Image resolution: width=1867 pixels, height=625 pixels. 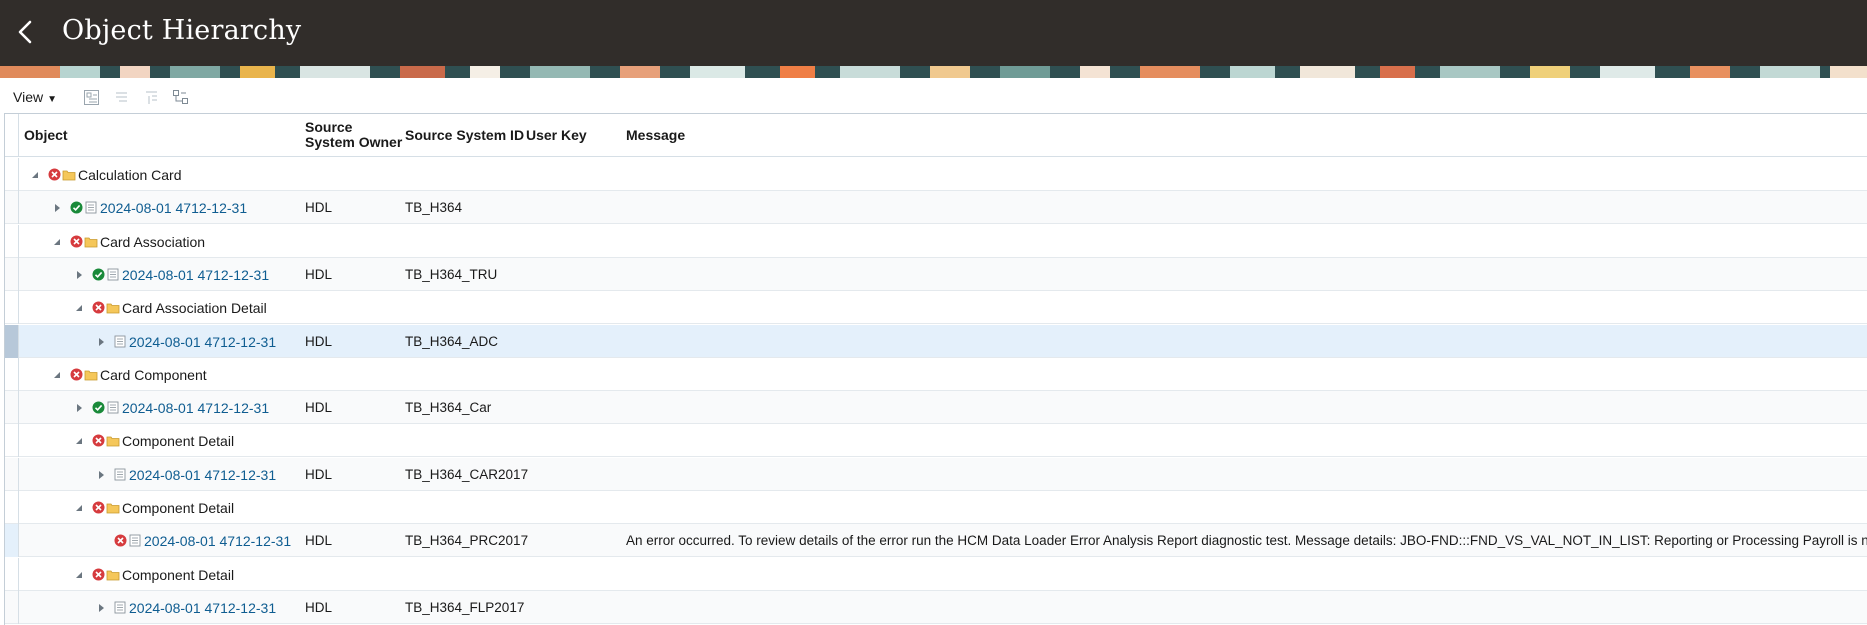 I want to click on table-row: Card Association Detail, so click(x=936, y=307).